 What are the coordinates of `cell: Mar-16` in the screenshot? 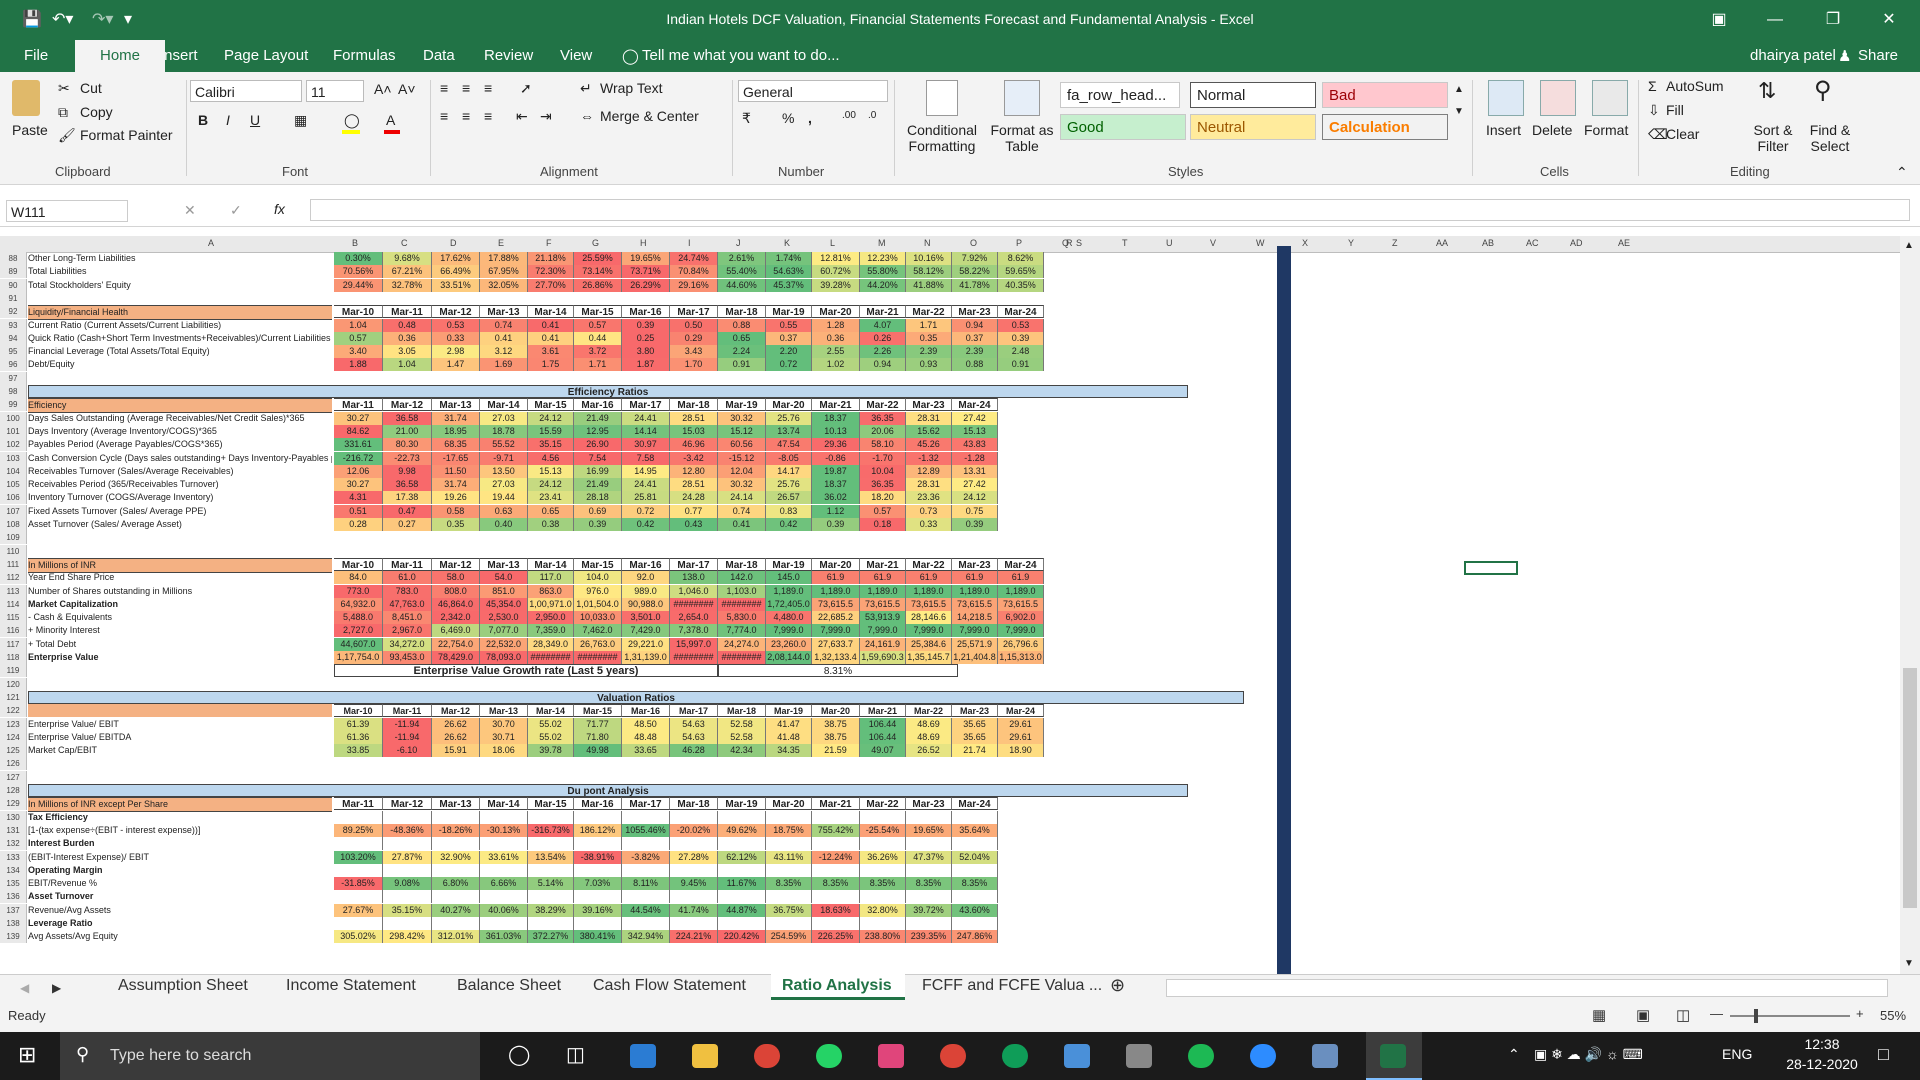 It's located at (646, 564).